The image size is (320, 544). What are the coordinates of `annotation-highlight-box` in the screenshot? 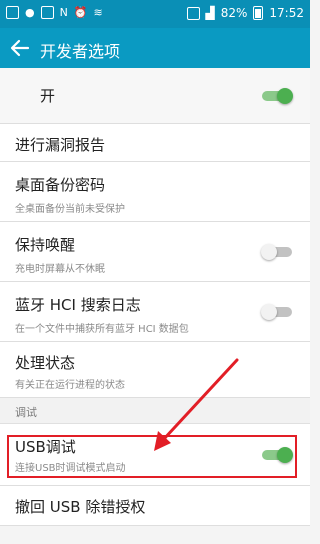 It's located at (152, 456).